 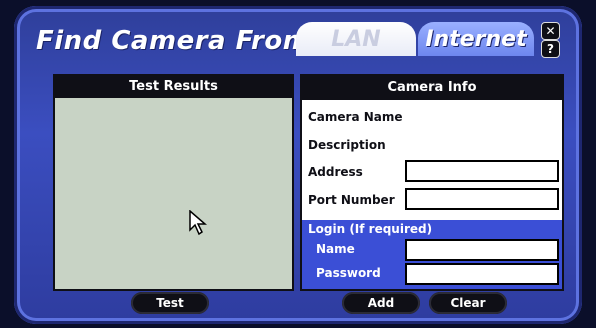 What do you see at coordinates (482, 199) in the screenshot?
I see `port-number-field` at bounding box center [482, 199].